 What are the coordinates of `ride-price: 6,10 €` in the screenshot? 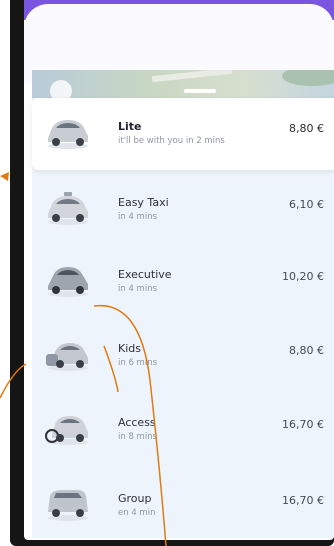 It's located at (306, 204).